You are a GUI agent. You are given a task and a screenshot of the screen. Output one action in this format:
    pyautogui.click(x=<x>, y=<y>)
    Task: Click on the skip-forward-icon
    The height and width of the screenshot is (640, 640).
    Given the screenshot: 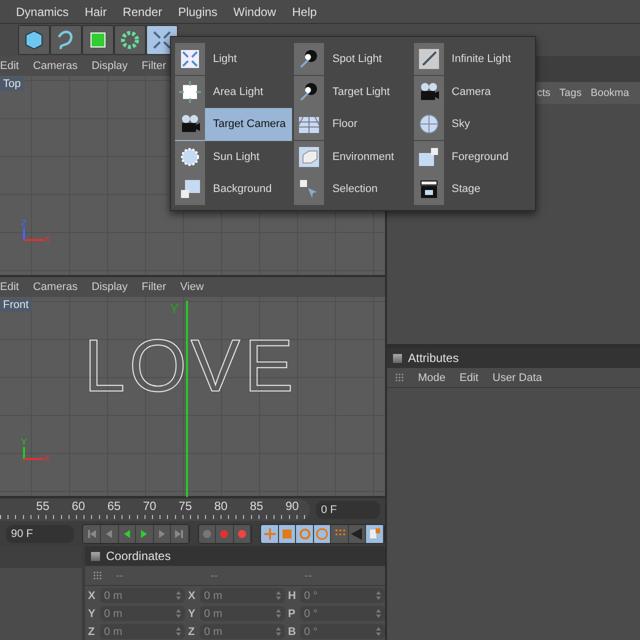 What is the action you would take?
    pyautogui.click(x=179, y=534)
    